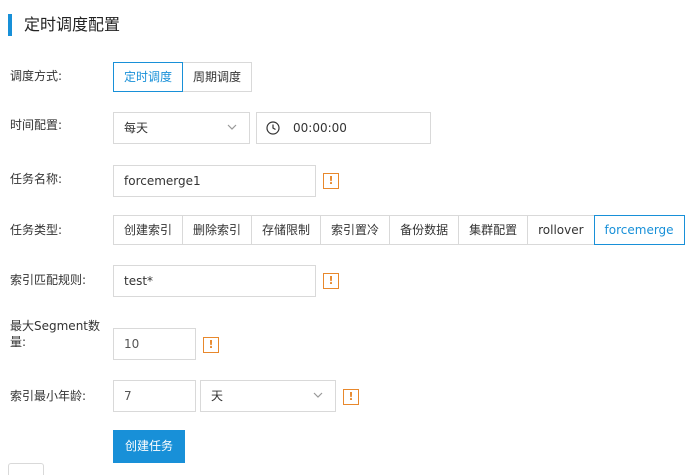 The image size is (695, 475). I want to click on max-segment-input, so click(154, 344).